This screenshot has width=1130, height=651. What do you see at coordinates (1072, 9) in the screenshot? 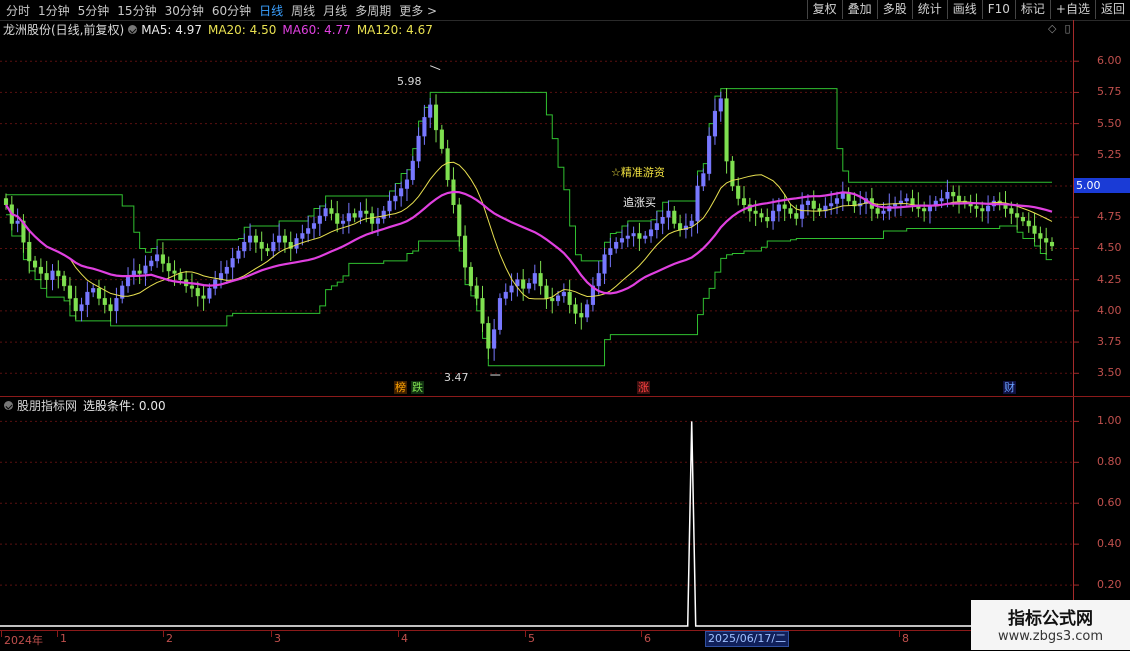
I see `toolbar-button: +自选` at bounding box center [1072, 9].